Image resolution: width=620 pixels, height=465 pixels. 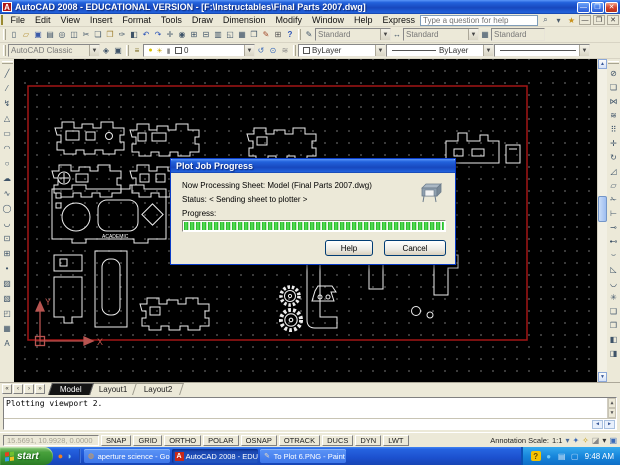 What do you see at coordinates (54, 50) in the screenshot?
I see `workspace-combo: AutoCAD Classic ▼` at bounding box center [54, 50].